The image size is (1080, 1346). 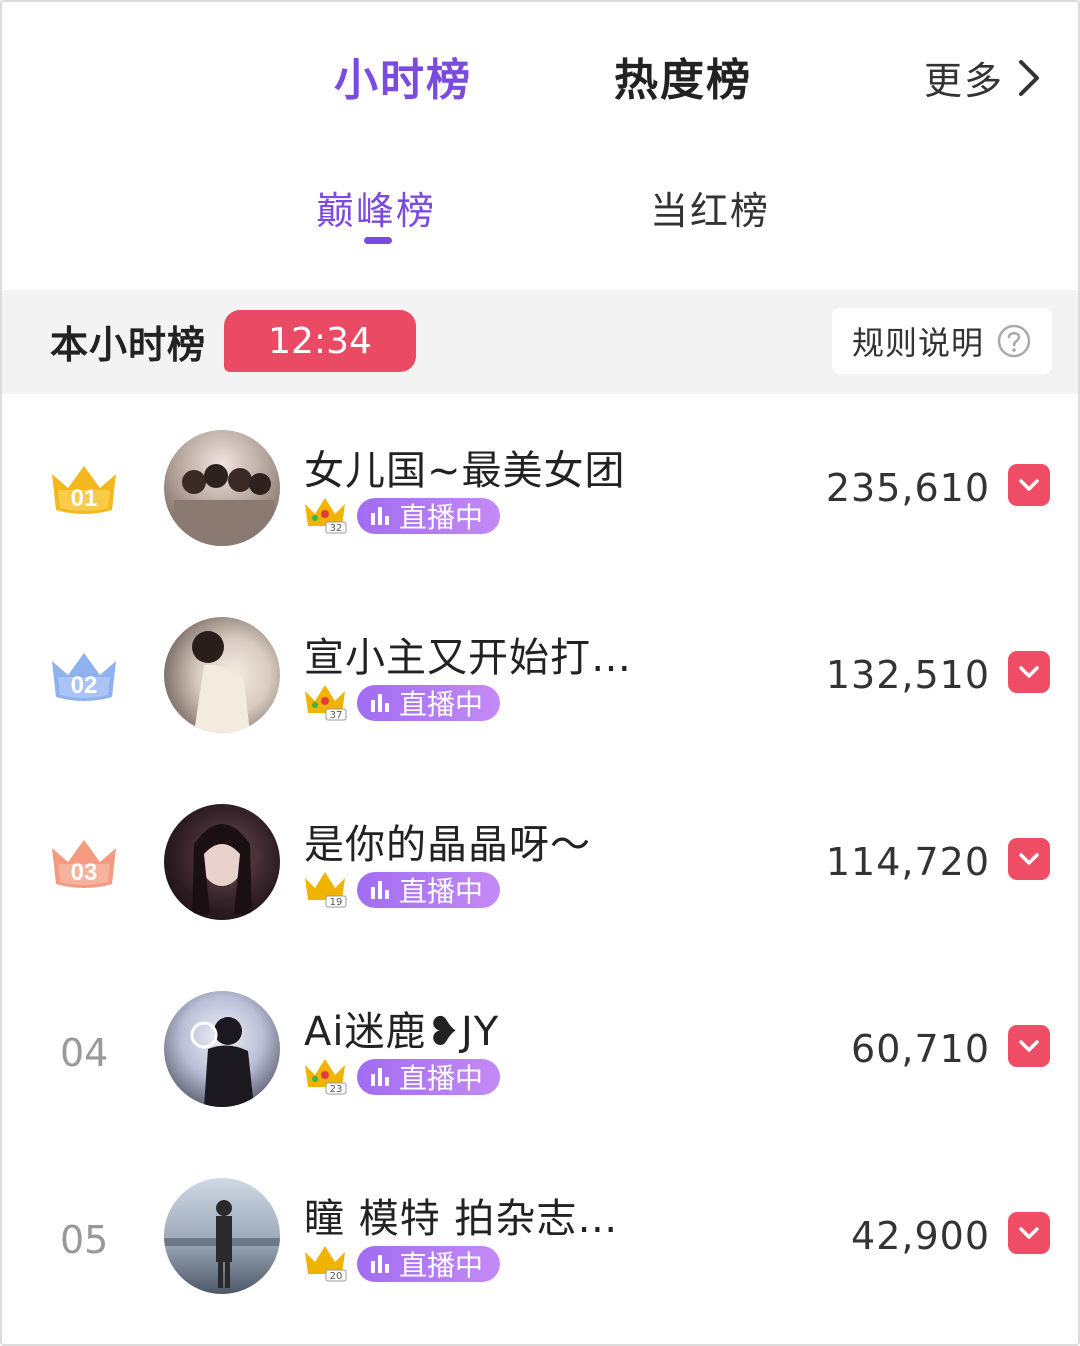 What do you see at coordinates (540, 342) in the screenshot?
I see `hour-bar: 本小时榜 12:34 规则说明` at bounding box center [540, 342].